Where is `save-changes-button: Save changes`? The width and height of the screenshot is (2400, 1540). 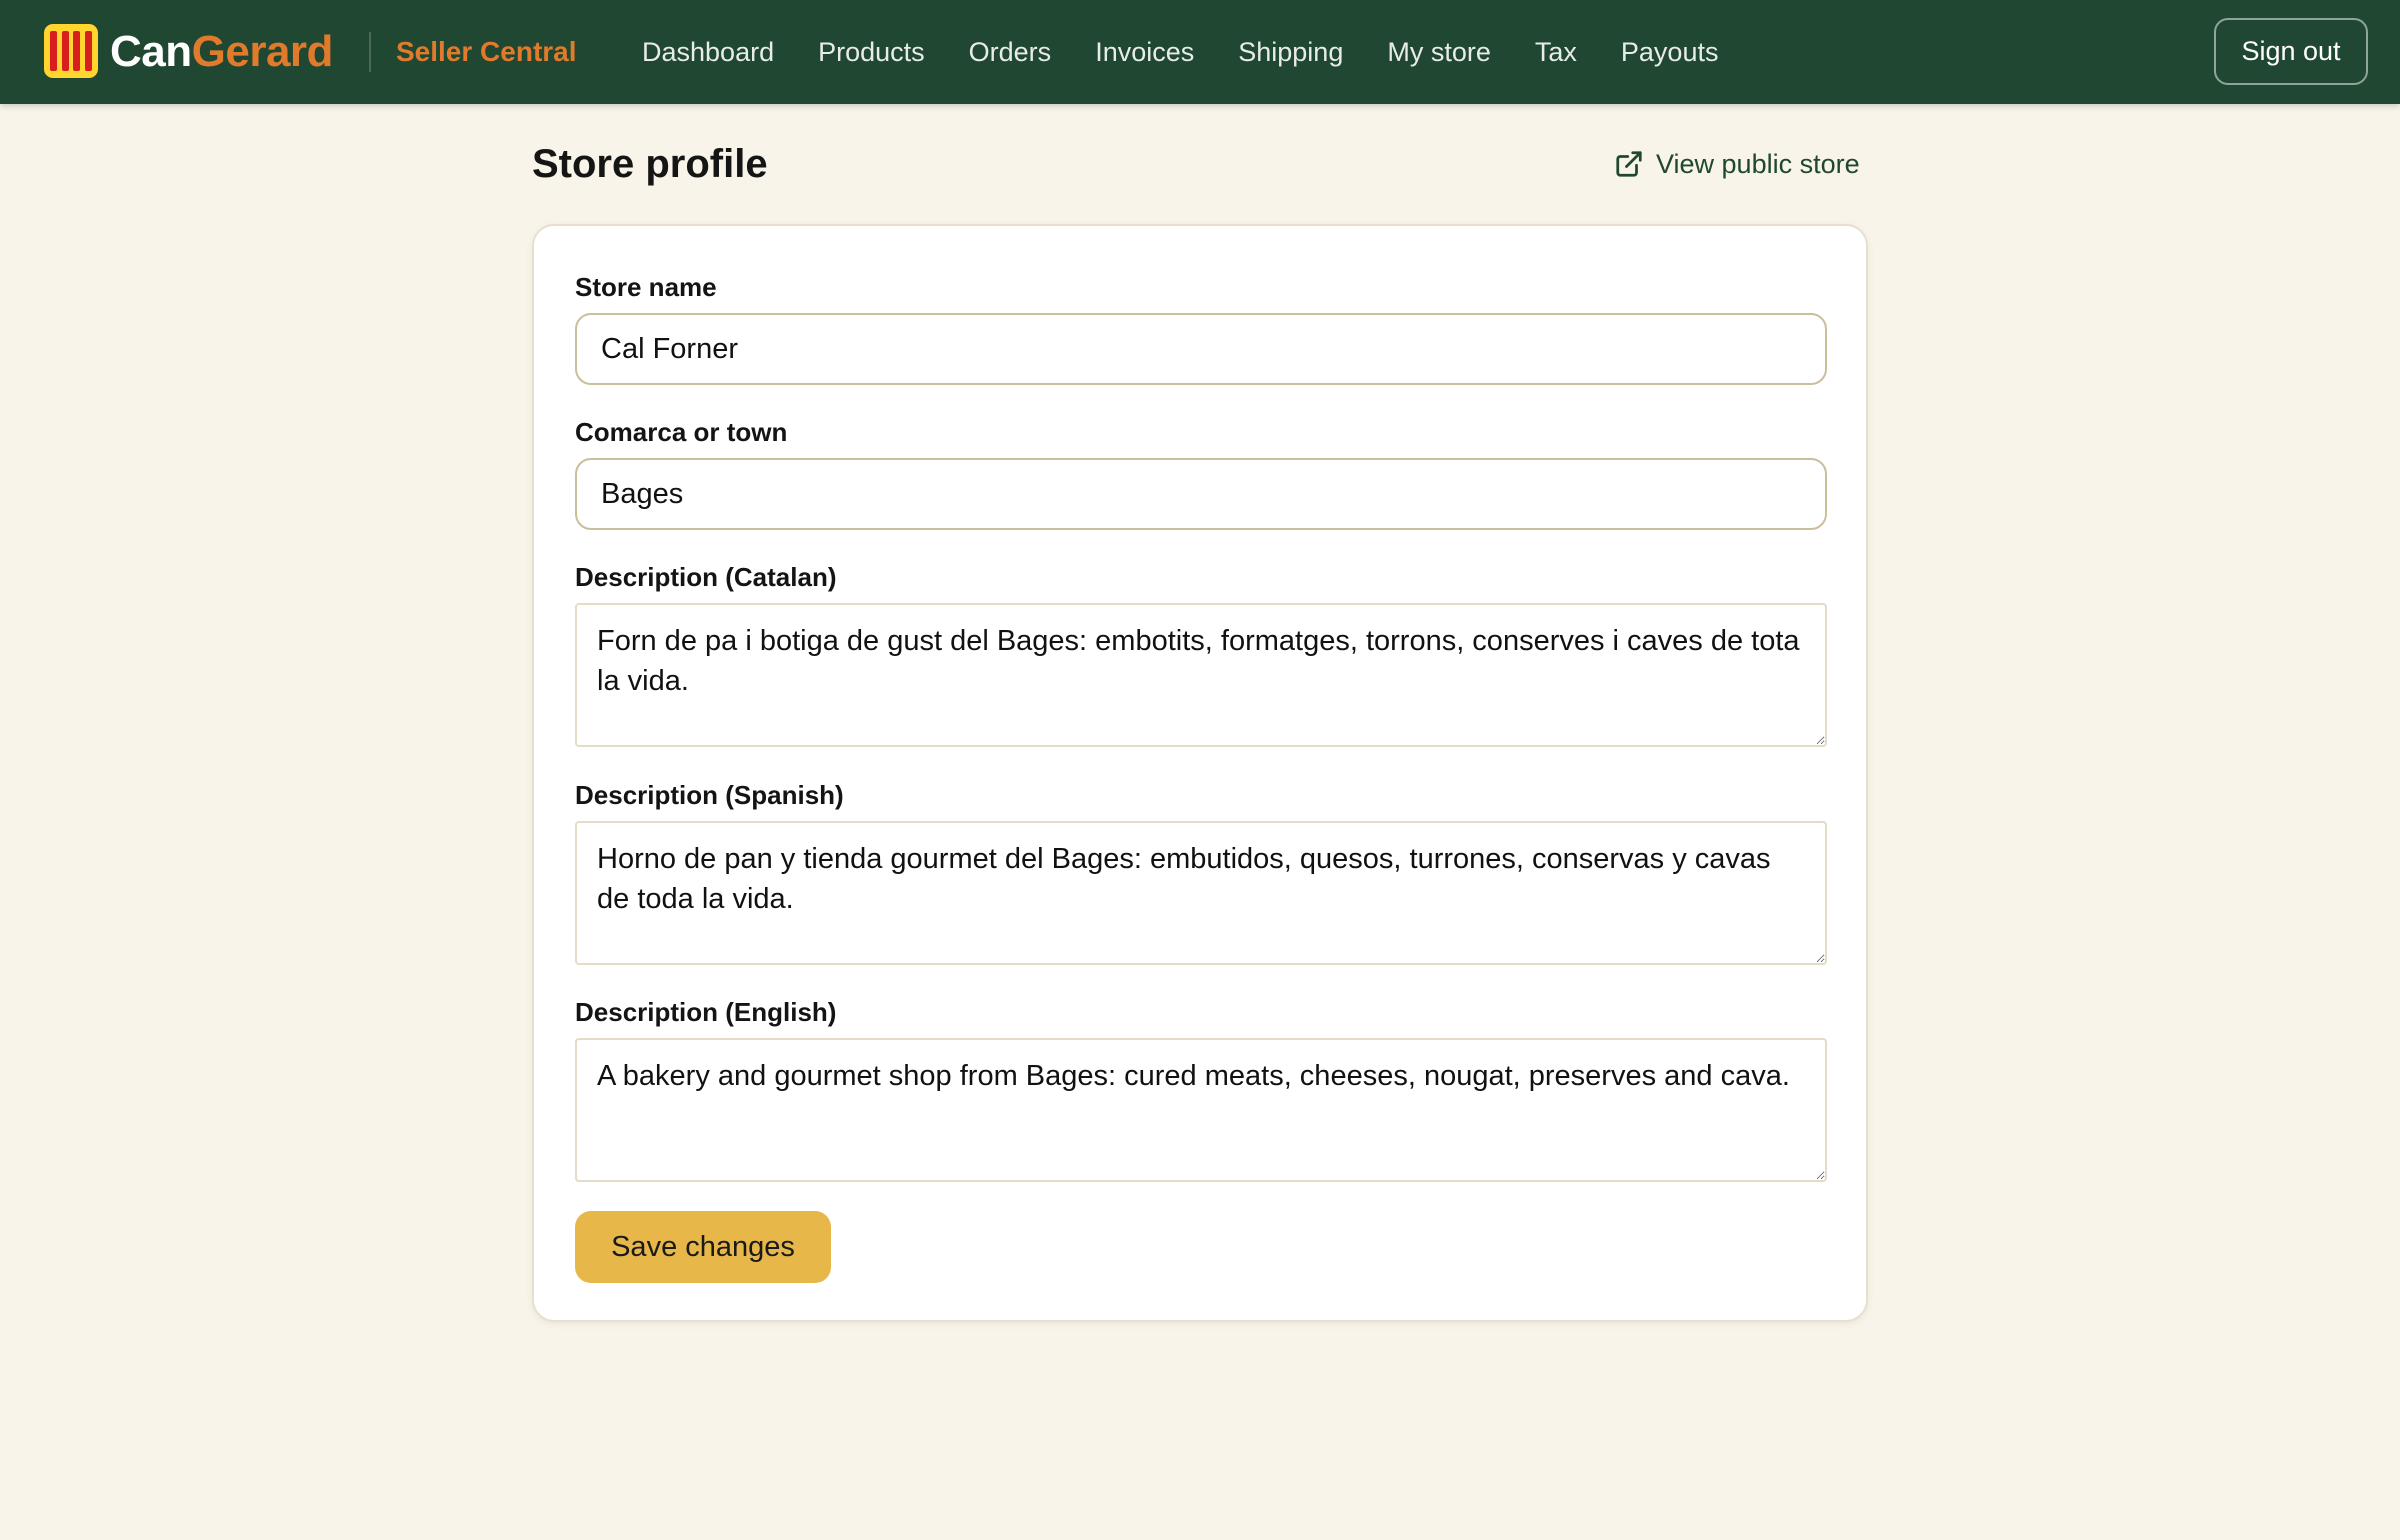 save-changes-button: Save changes is located at coordinates (703, 1247).